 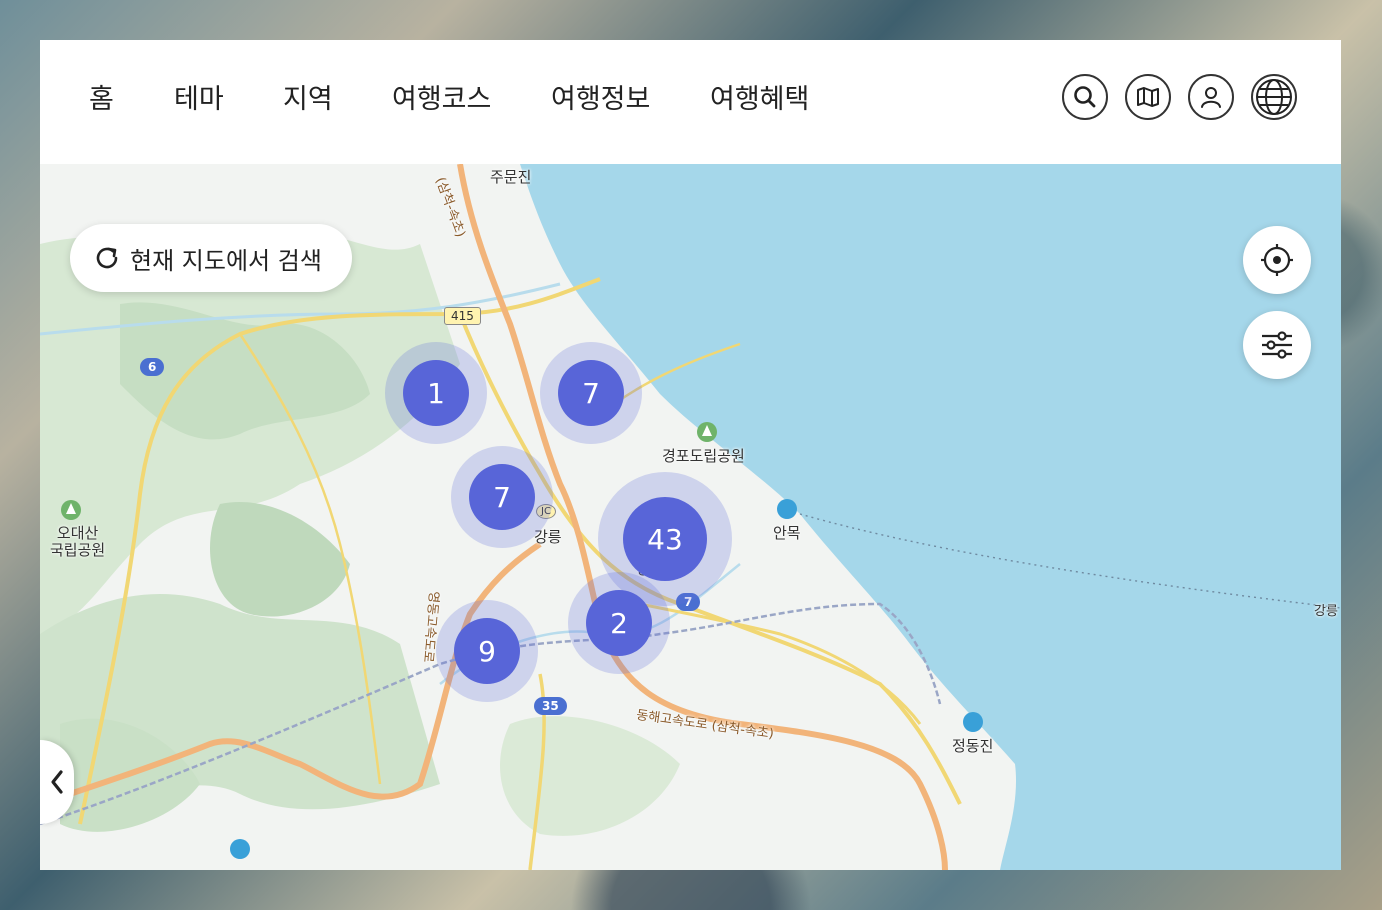 What do you see at coordinates (759, 96) in the screenshot?
I see `nav-travel-benefits: 여행혜택` at bounding box center [759, 96].